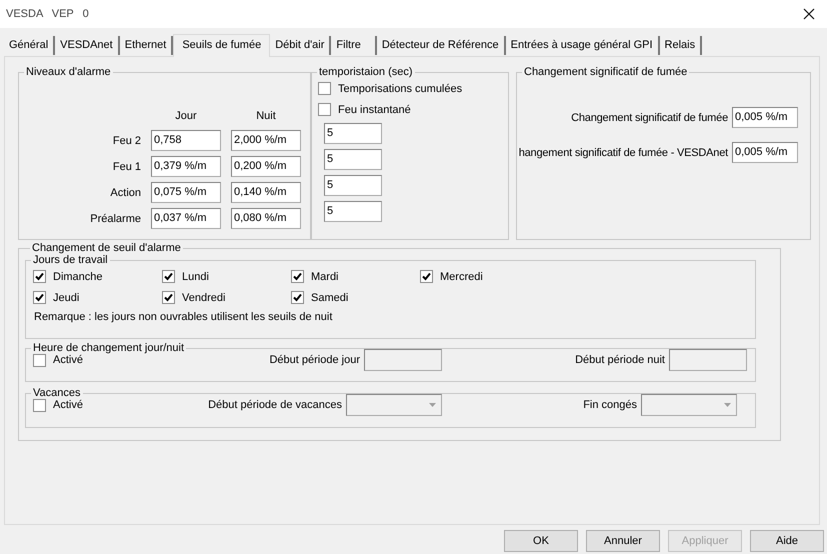 This screenshot has height=554, width=827. What do you see at coordinates (186, 166) in the screenshot?
I see `input-field: 0,379 %/m` at bounding box center [186, 166].